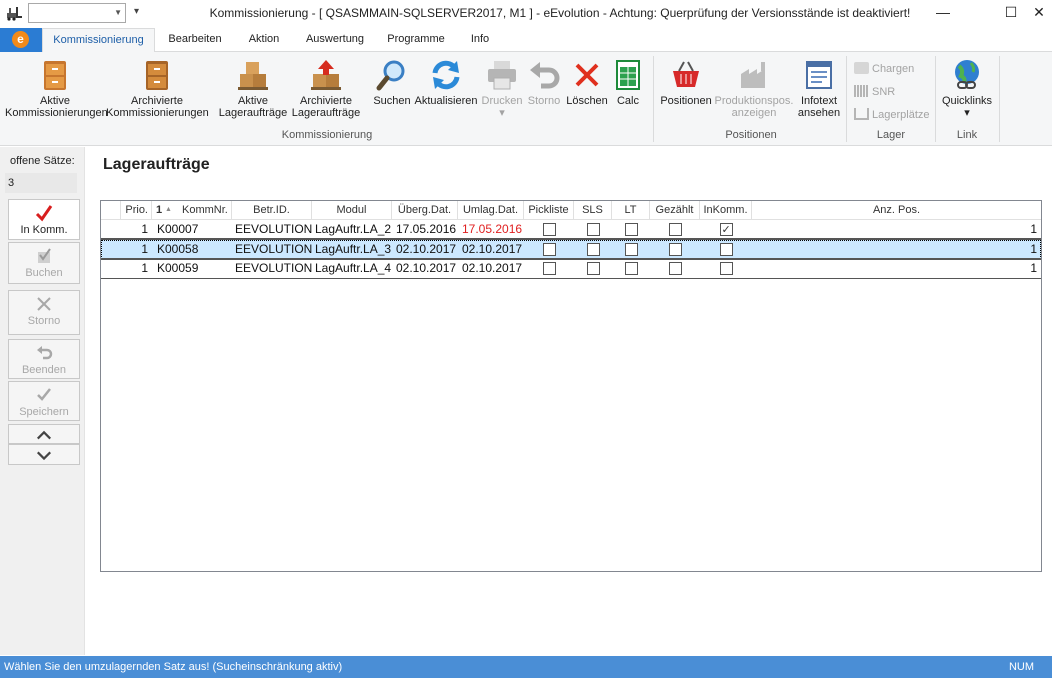 The height and width of the screenshot is (678, 1052). What do you see at coordinates (819, 88) in the screenshot?
I see `view-infotext-button: Infotext ansehen` at bounding box center [819, 88].